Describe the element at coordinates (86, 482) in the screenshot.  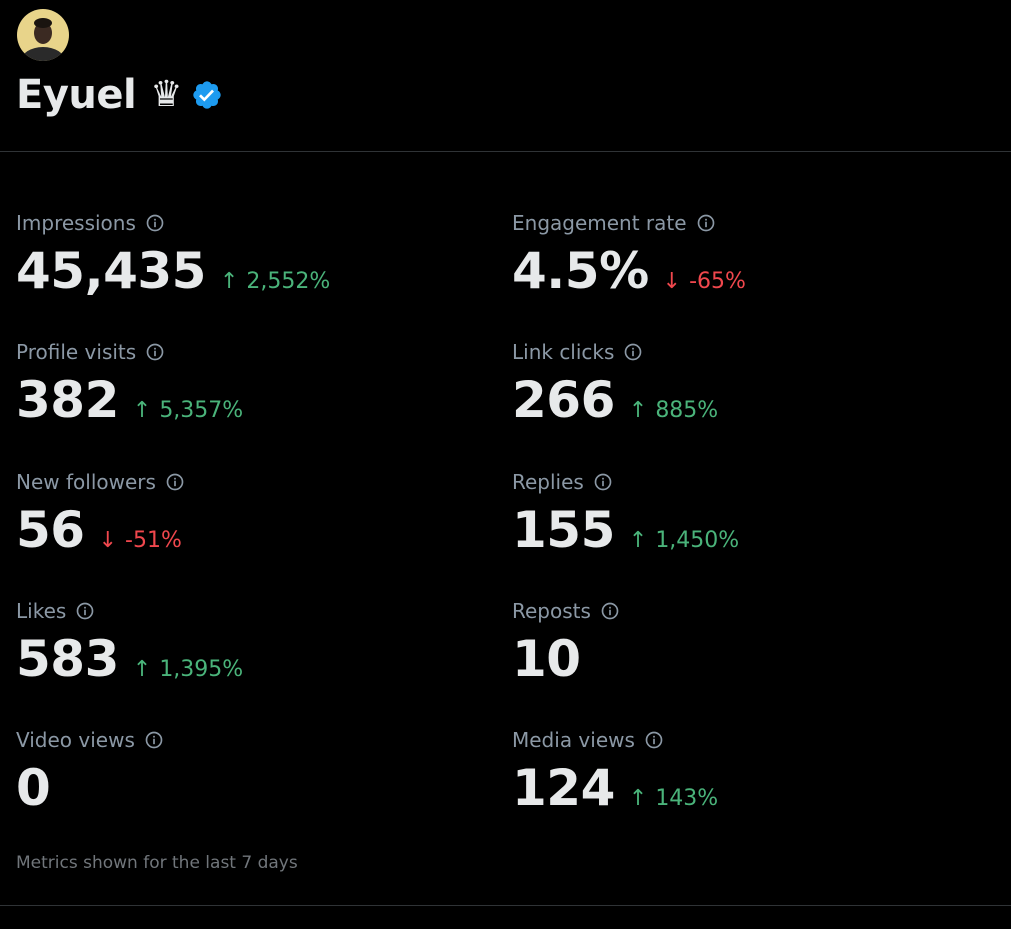
I see `metric-label: New followers` at that location.